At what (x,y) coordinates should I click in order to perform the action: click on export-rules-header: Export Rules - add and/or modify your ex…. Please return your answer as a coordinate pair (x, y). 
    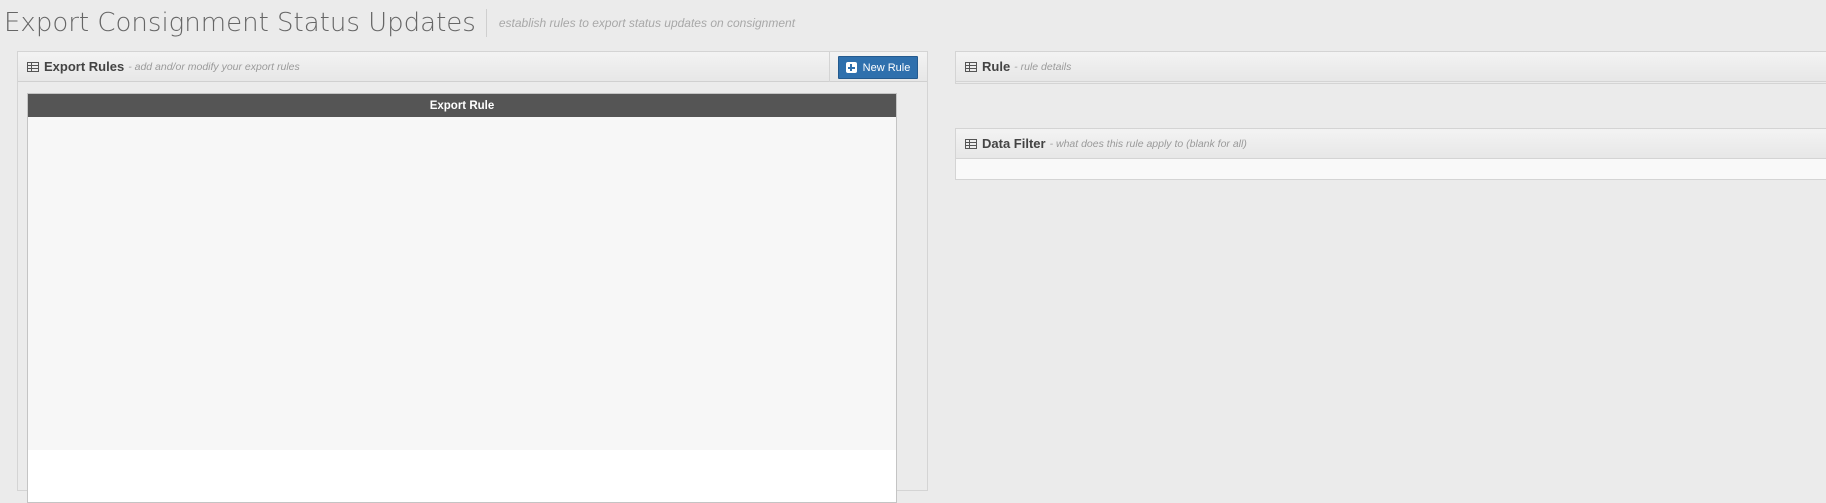
    Looking at the image, I should click on (472, 67).